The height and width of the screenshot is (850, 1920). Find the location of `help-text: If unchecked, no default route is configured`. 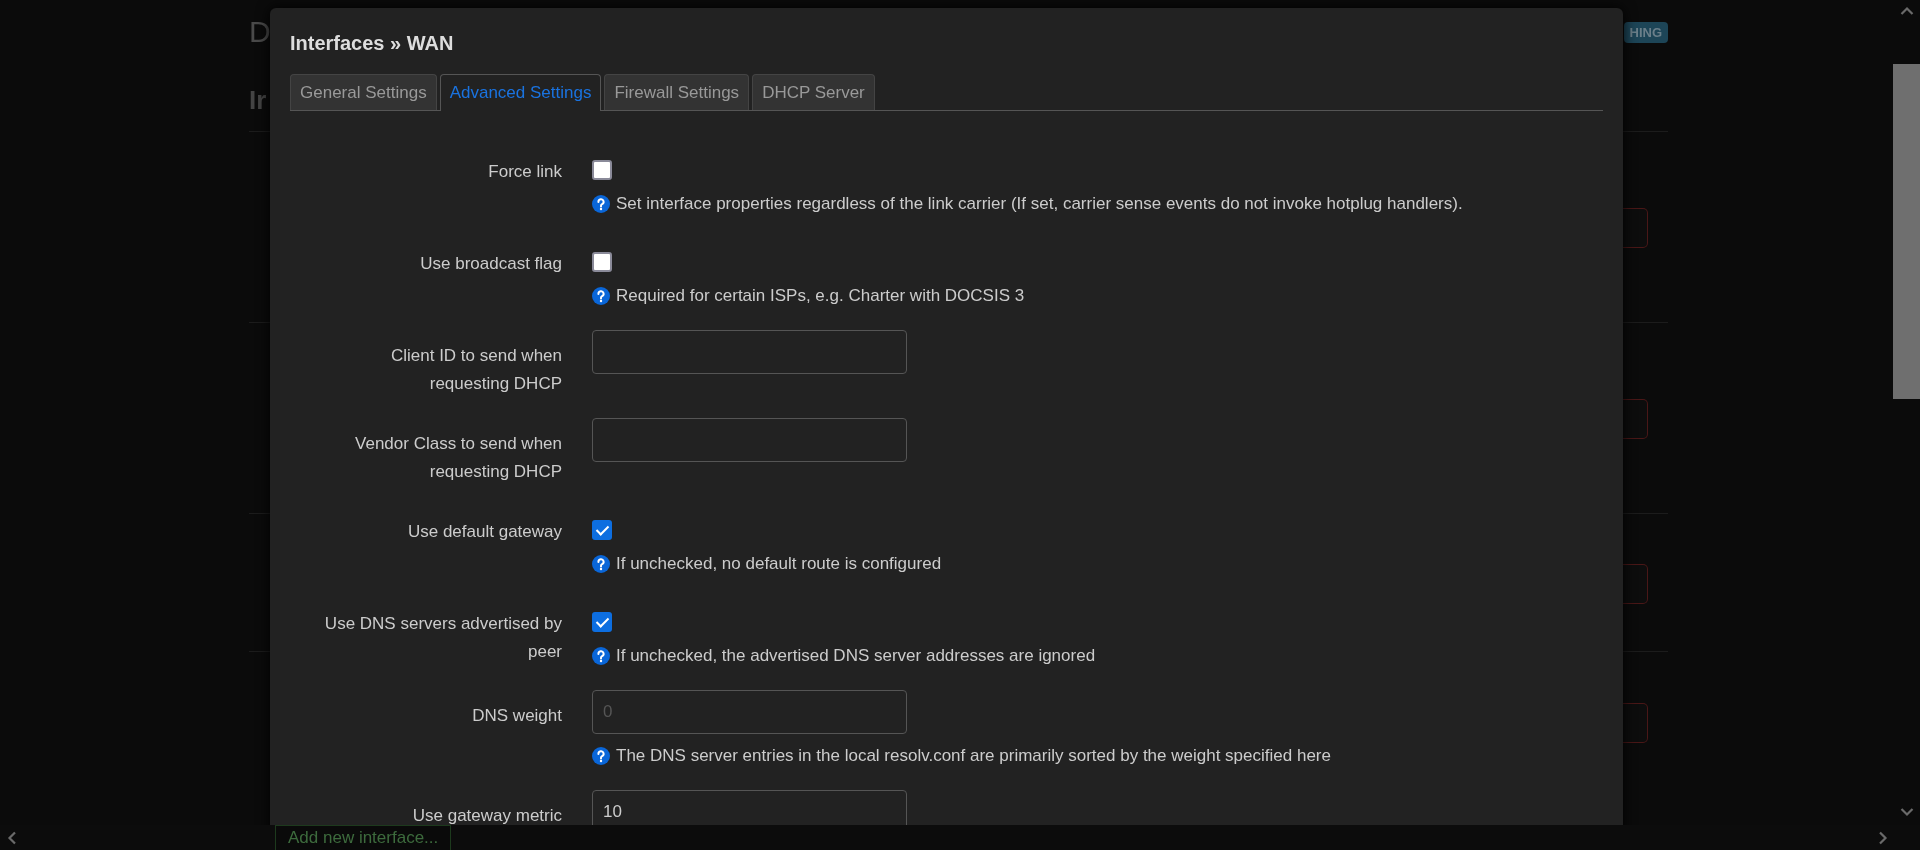

help-text: If unchecked, no default route is configured is located at coordinates (779, 564).